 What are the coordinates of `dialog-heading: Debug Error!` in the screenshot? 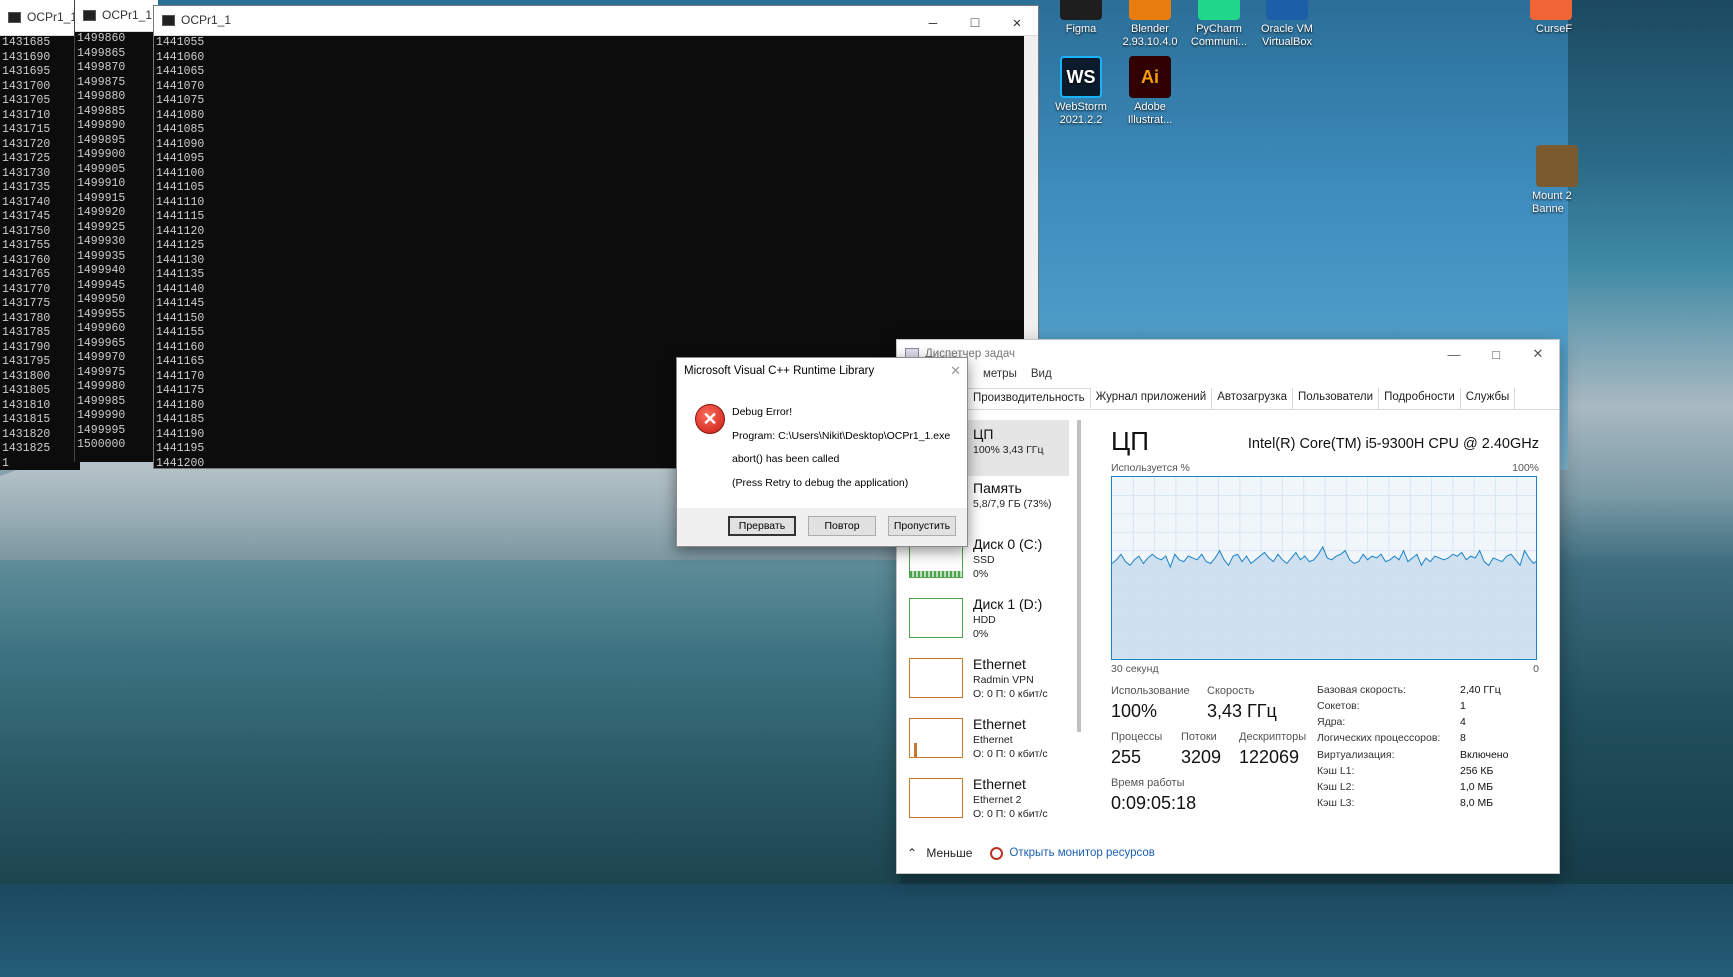 It's located at (762, 412).